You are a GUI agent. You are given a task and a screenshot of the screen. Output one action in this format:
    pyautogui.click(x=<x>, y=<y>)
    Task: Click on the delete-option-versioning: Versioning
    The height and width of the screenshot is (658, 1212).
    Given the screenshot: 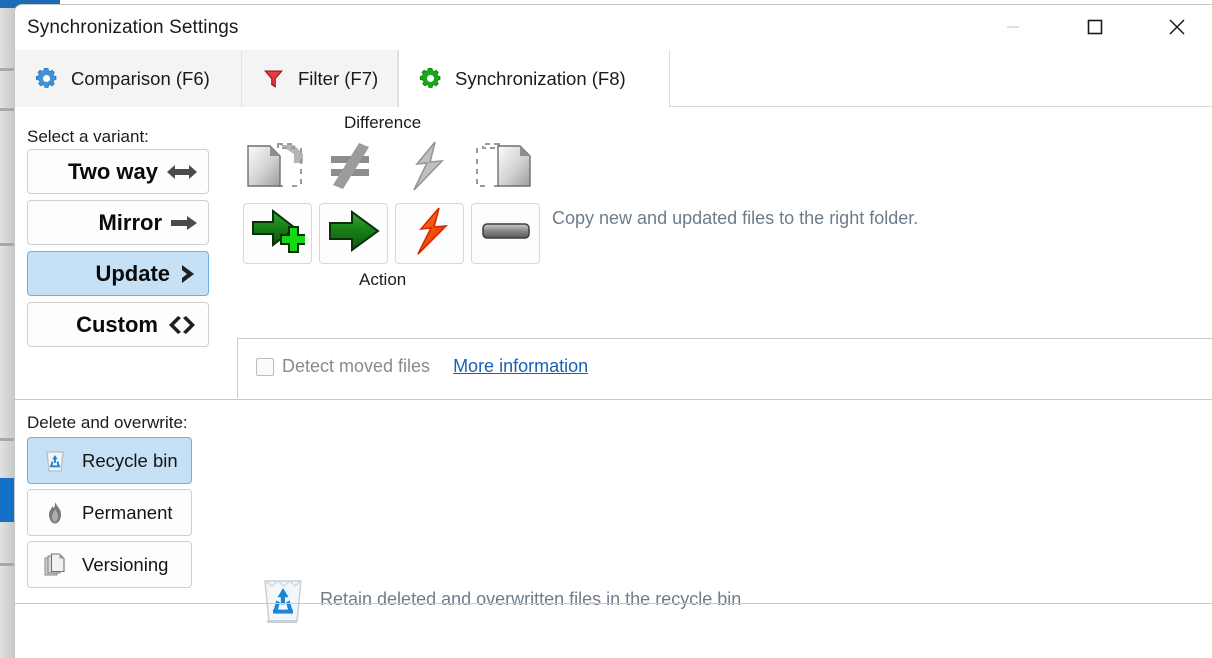 What is the action you would take?
    pyautogui.click(x=109, y=564)
    